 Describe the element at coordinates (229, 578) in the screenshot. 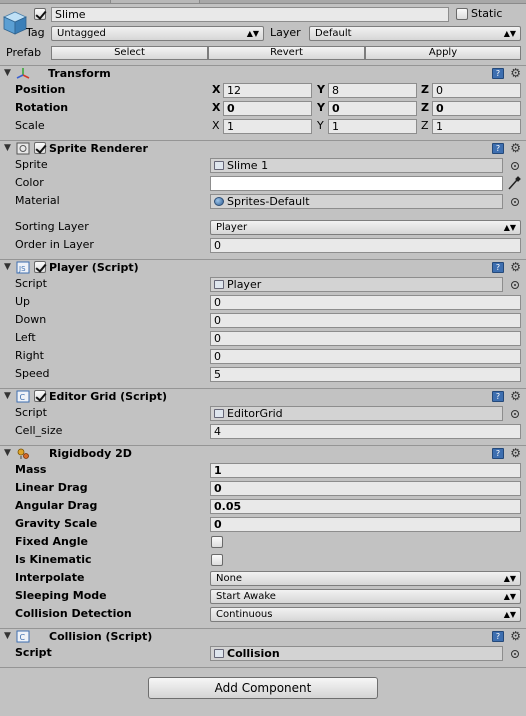

I see `interpolate-value: None` at that location.